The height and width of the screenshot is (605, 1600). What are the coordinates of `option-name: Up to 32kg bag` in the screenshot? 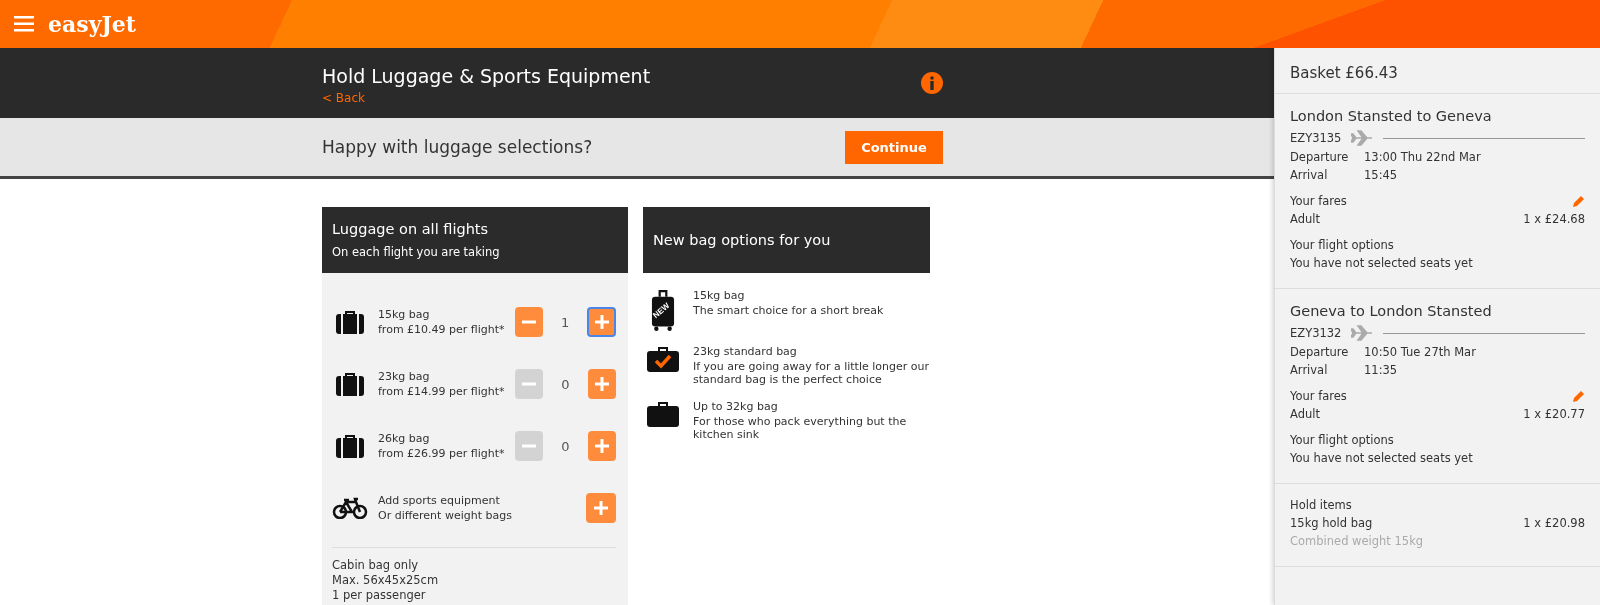 It's located at (736, 406).